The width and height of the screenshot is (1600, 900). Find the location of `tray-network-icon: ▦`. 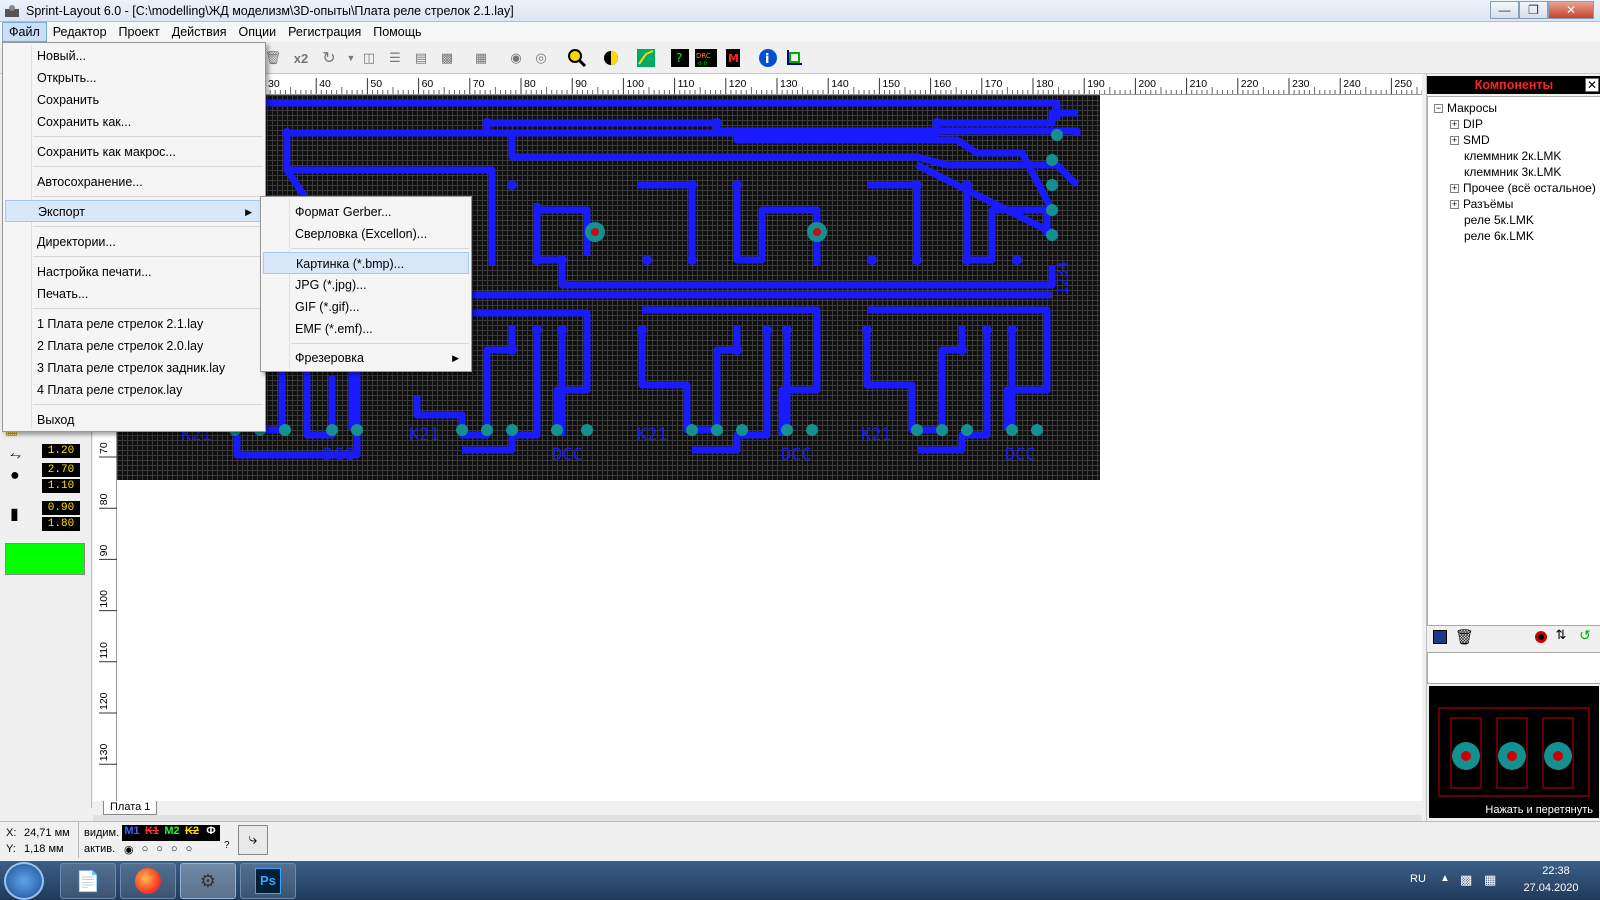

tray-network-icon: ▦ is located at coordinates (1490, 880).